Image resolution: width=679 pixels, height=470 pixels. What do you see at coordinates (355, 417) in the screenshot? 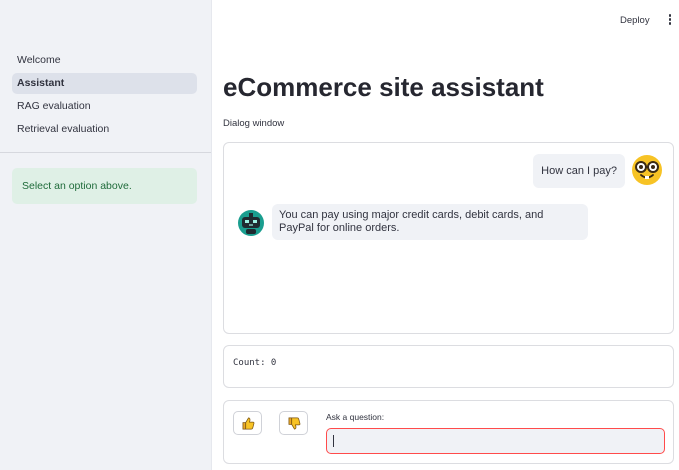
I see `ask-question-label: Ask a question:` at bounding box center [355, 417].